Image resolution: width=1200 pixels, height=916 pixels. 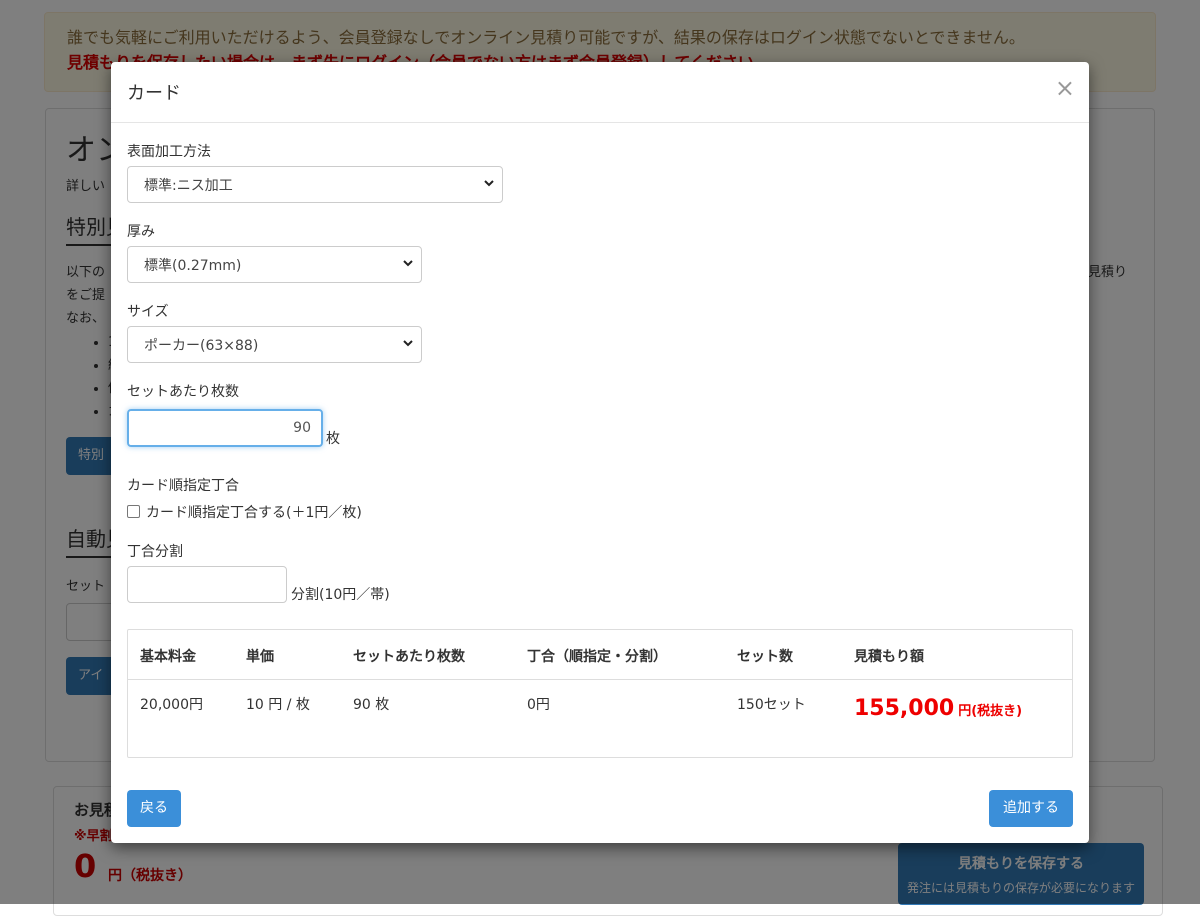 I want to click on td-unit-price: 10 円 / 枚, so click(x=278, y=705).